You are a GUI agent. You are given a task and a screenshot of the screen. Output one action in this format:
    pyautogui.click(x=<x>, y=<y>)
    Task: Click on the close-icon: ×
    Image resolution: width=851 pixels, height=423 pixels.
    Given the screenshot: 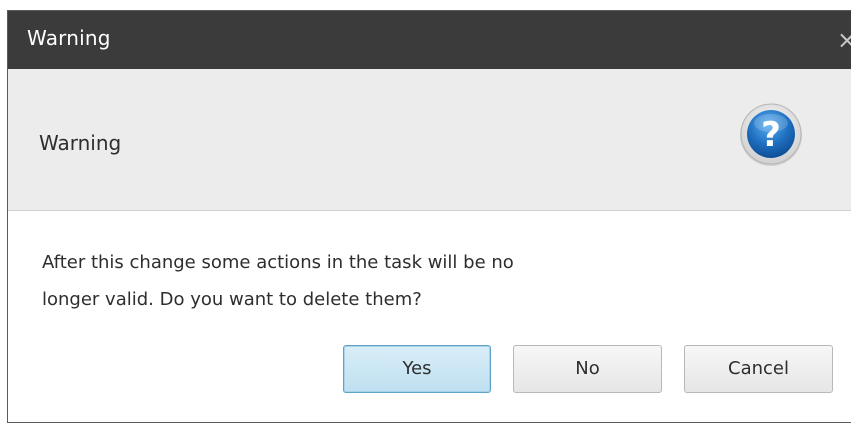 What is the action you would take?
    pyautogui.click(x=844, y=40)
    